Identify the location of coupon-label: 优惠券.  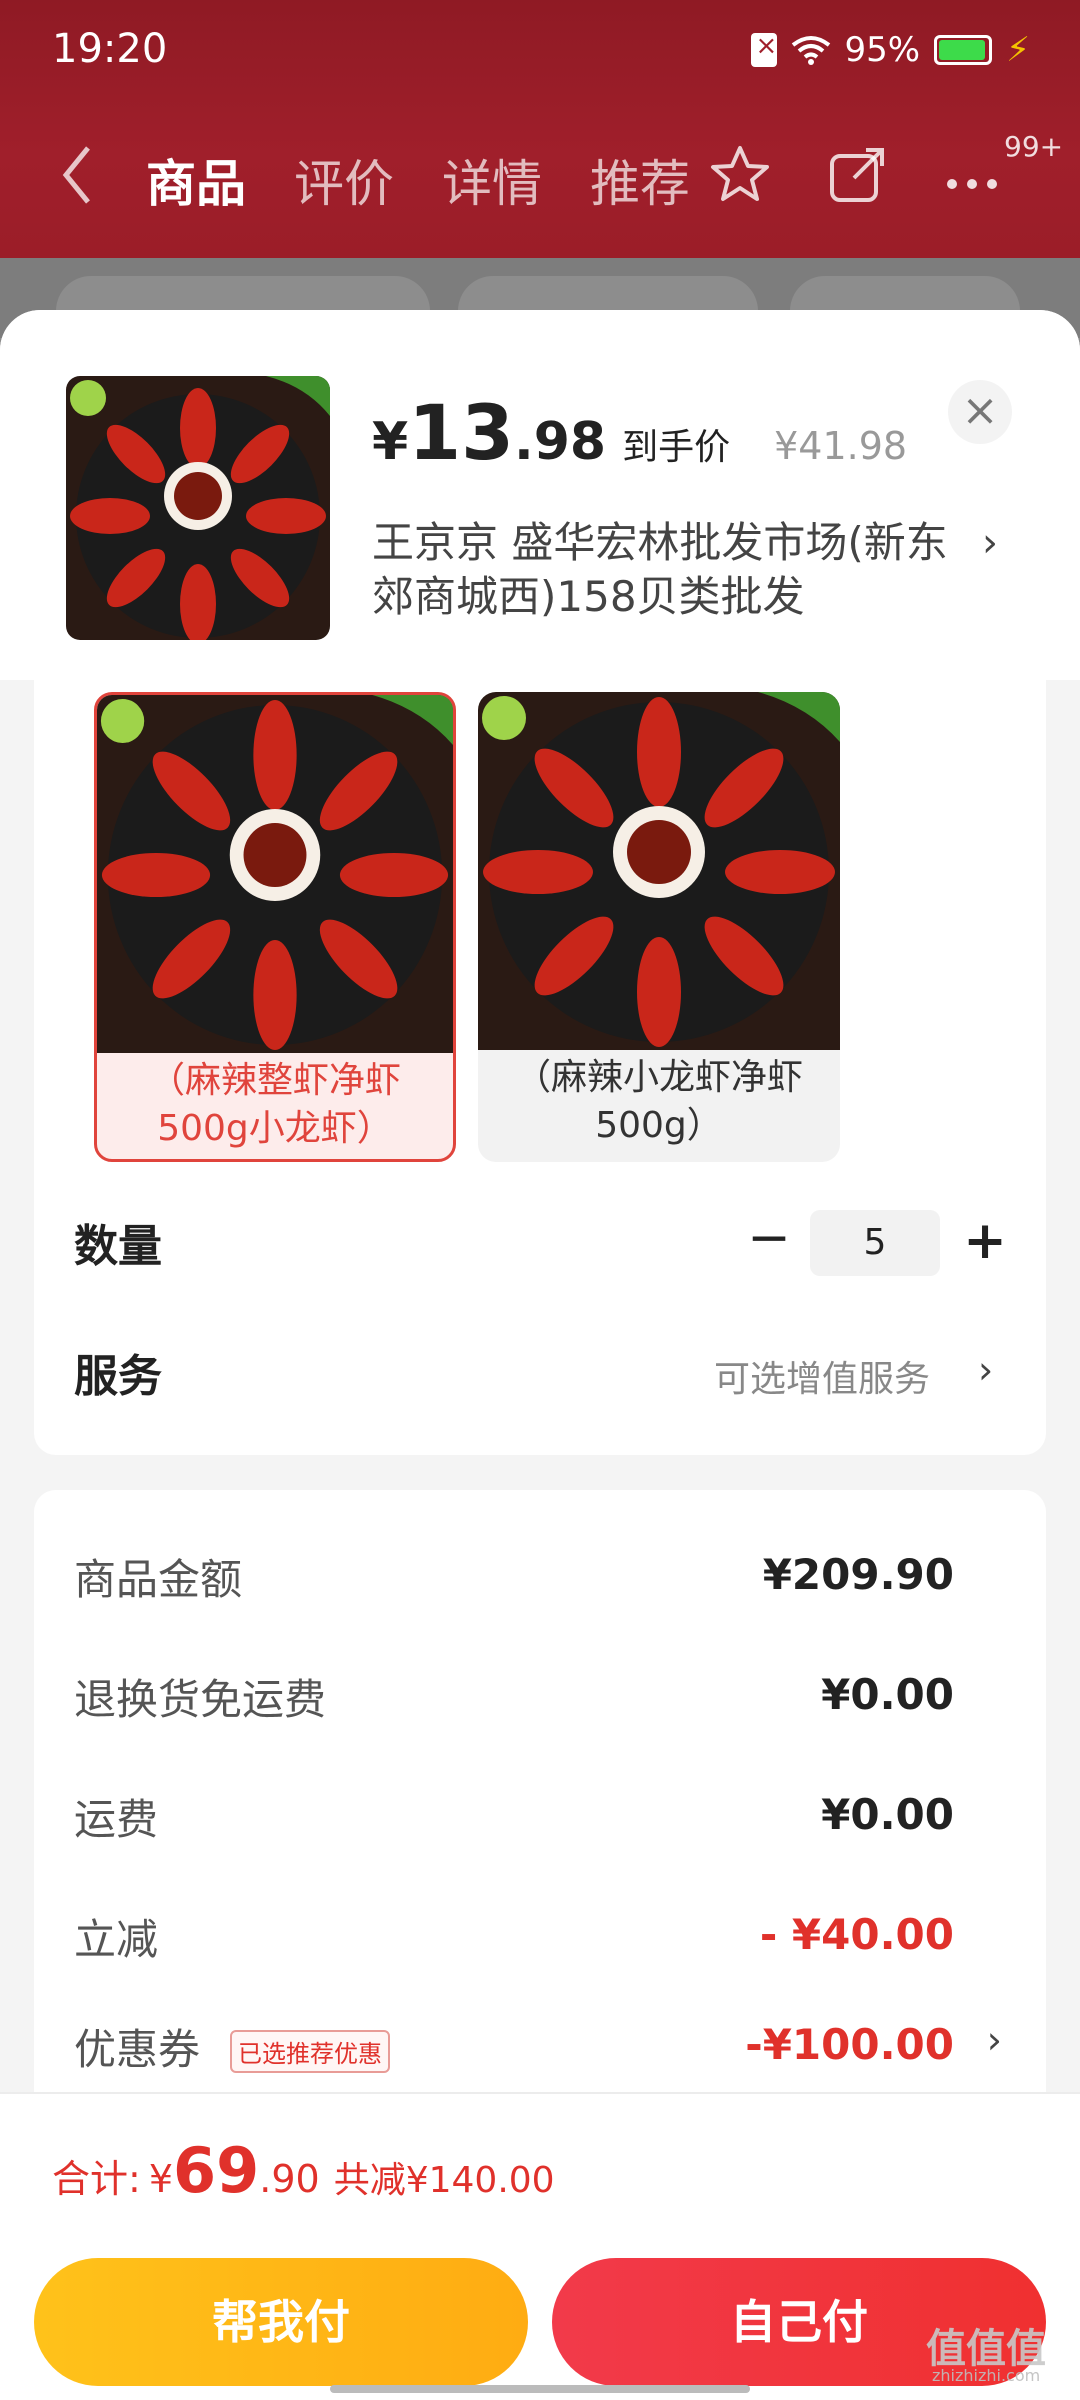
(137, 2049).